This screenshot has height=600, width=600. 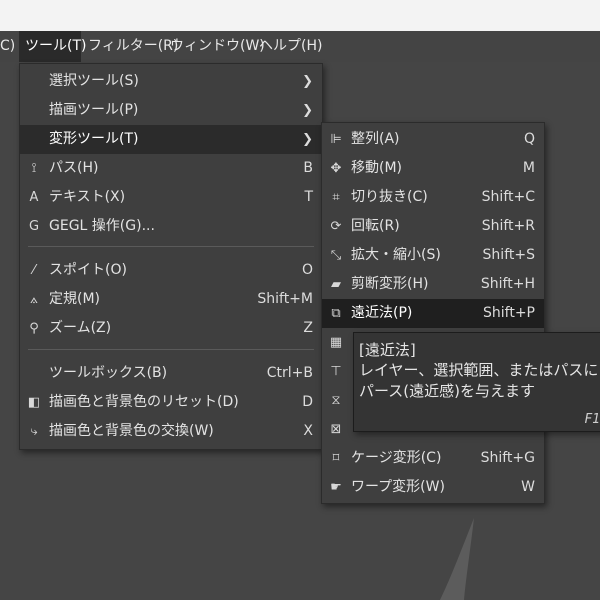 I want to click on paths-icon: ⟟, so click(x=34, y=168).